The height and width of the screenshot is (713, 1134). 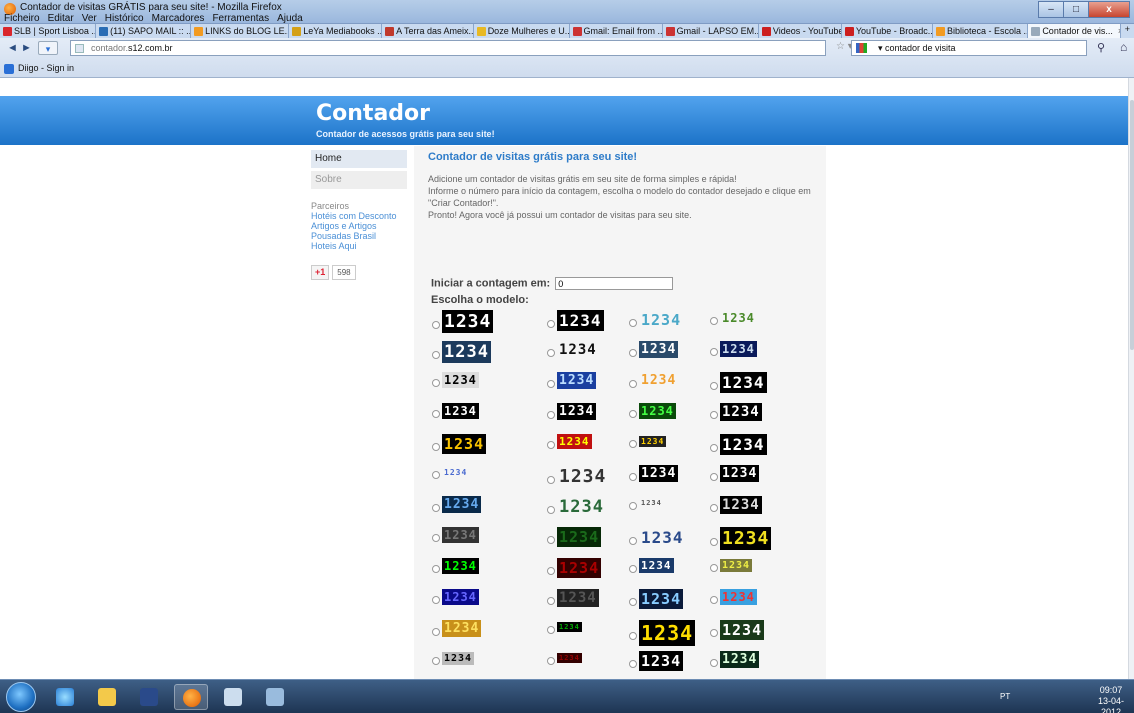 What do you see at coordinates (191, 697) in the screenshot?
I see `firefox-taskbar-icon` at bounding box center [191, 697].